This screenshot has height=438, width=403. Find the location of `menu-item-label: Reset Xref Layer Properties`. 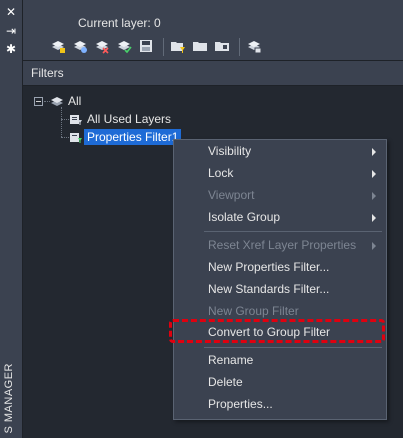

menu-item-label: Reset Xref Layer Properties is located at coordinates (282, 245).